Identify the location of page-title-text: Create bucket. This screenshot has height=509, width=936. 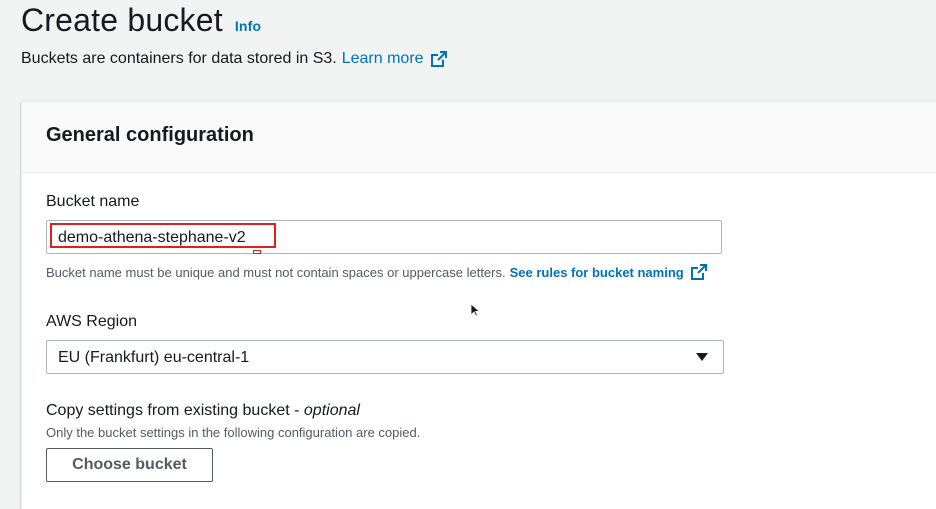
(122, 20).